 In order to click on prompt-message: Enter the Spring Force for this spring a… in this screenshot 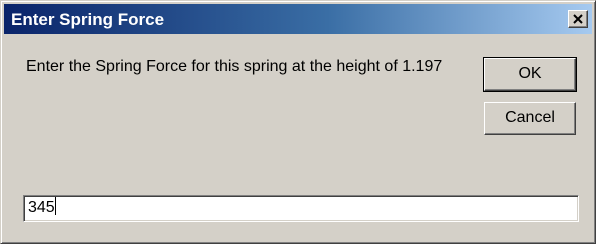, I will do `click(234, 66)`.